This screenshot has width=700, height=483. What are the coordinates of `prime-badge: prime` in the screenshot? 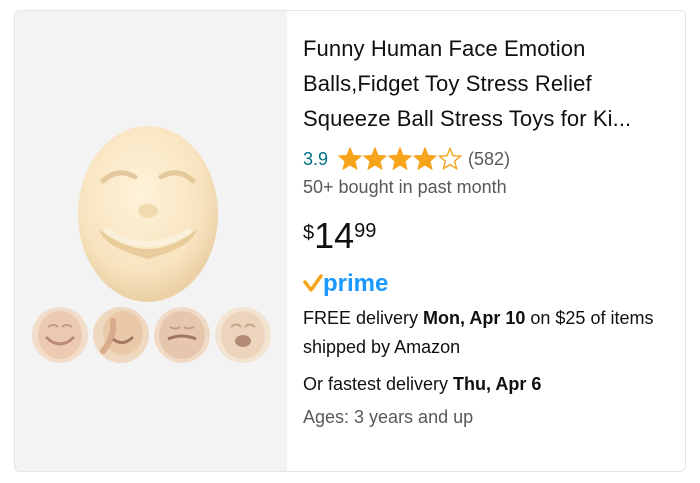 It's located at (488, 284).